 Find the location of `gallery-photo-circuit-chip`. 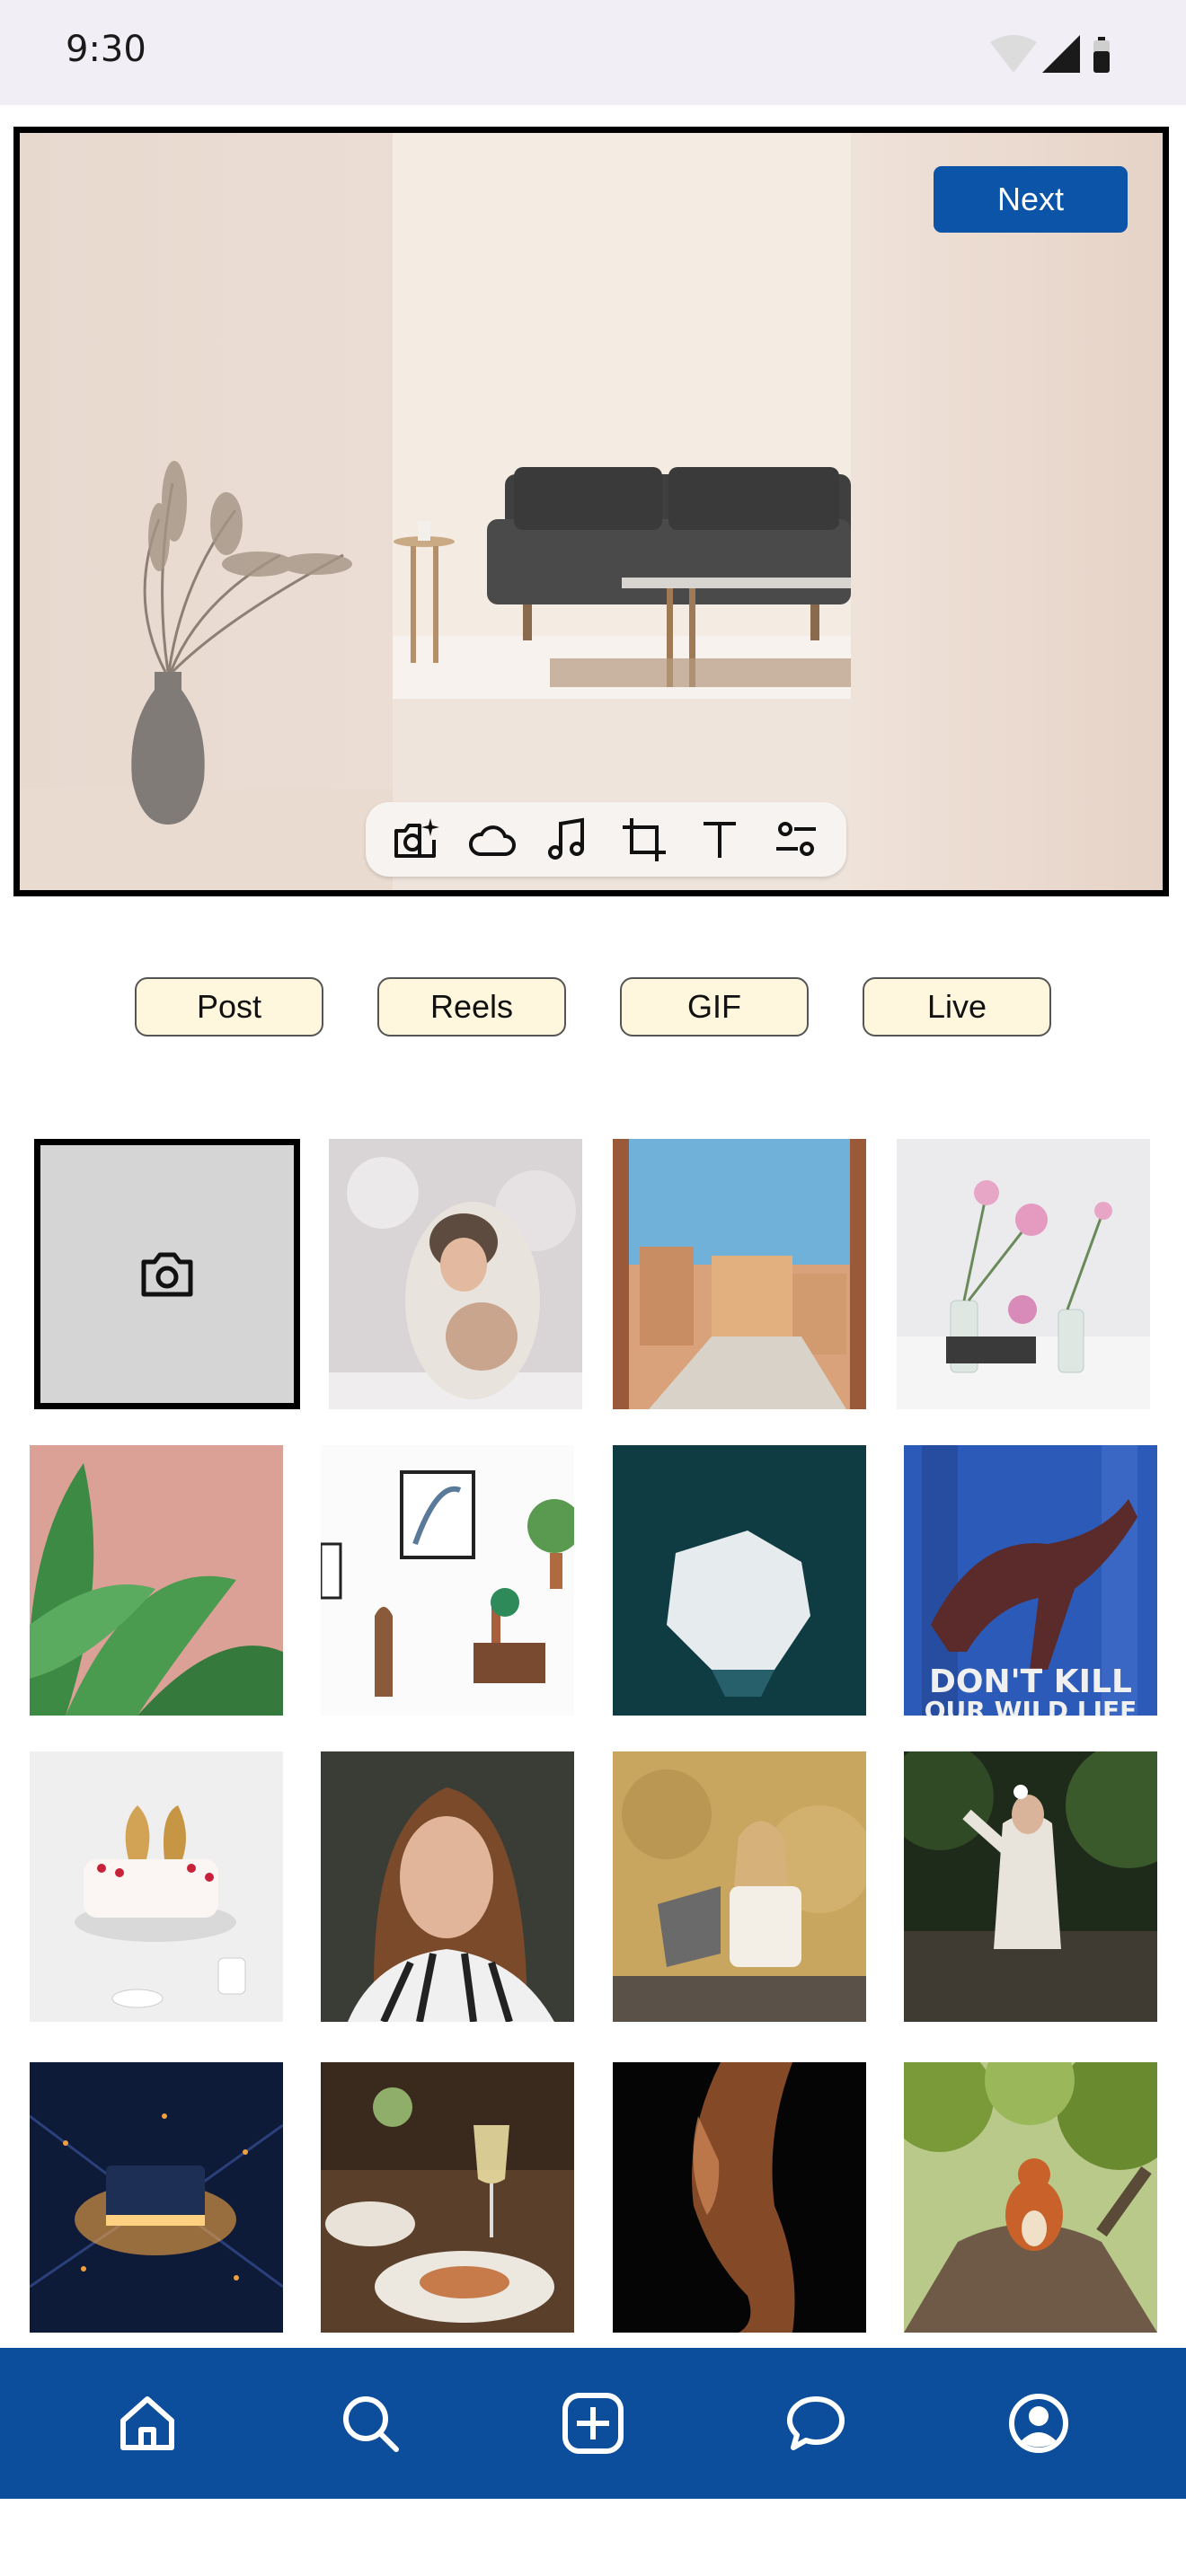

gallery-photo-circuit-chip is located at coordinates (156, 2197).